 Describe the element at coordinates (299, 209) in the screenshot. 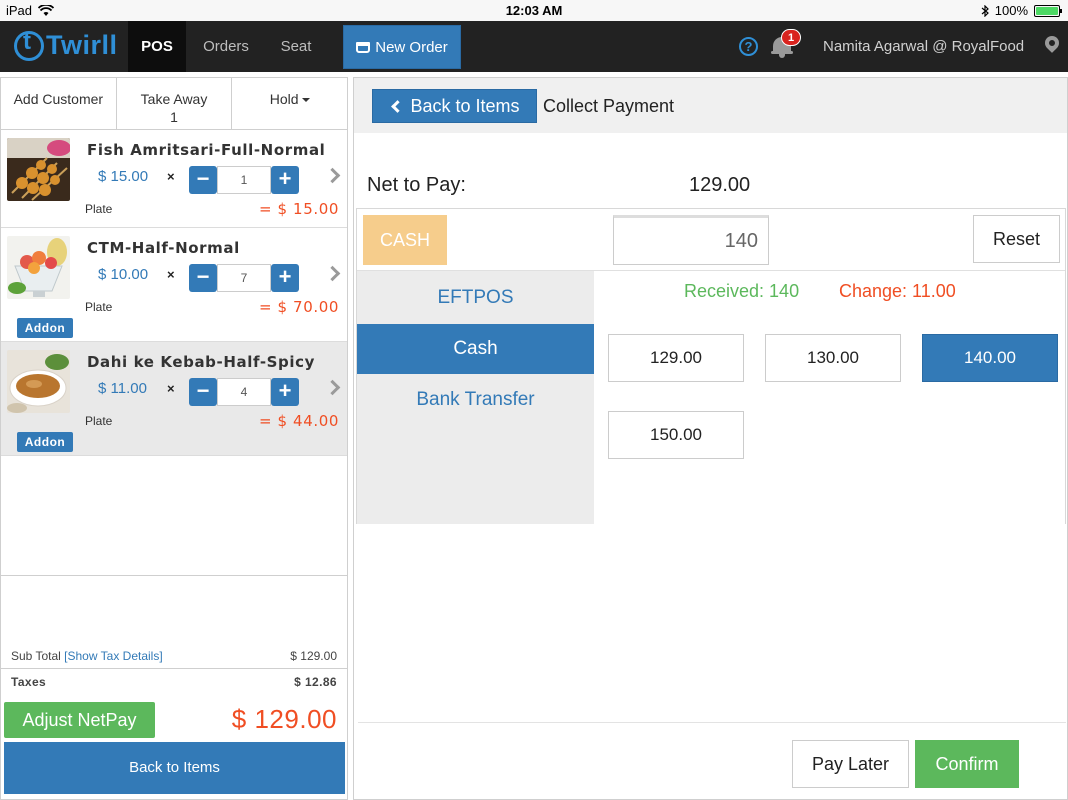

I see `item-line-total: = $ 15.00` at that location.